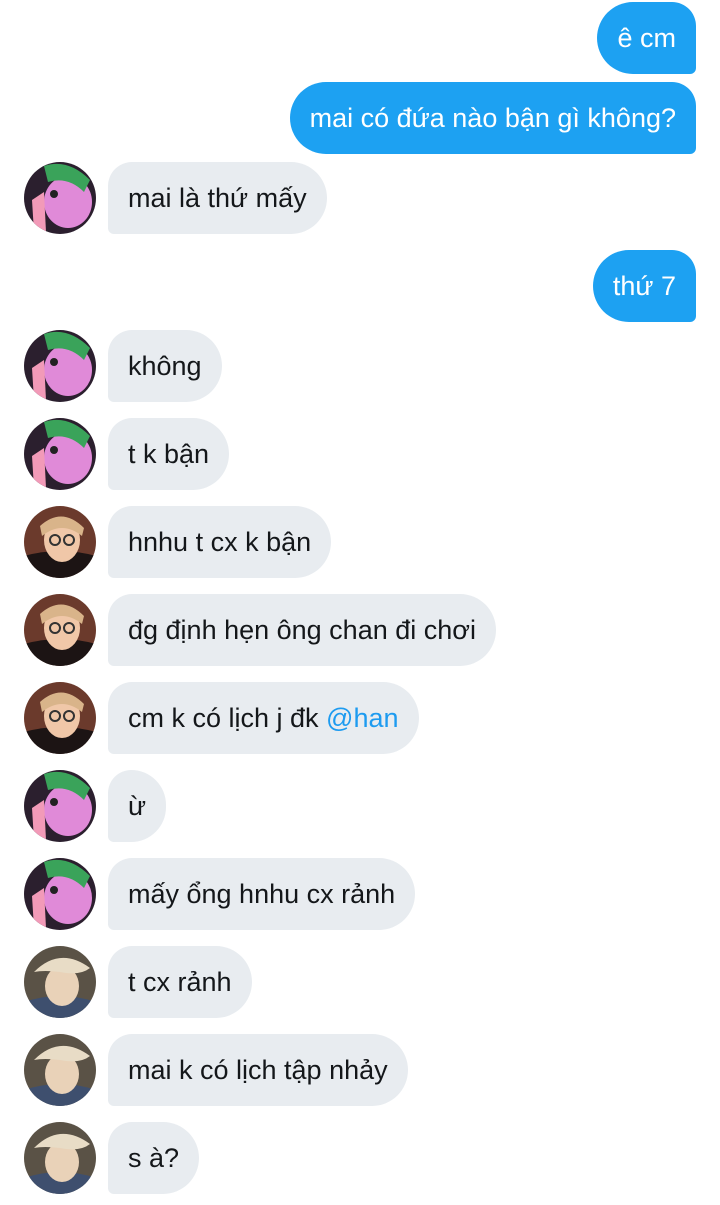 Image resolution: width=720 pixels, height=1205 pixels. What do you see at coordinates (137, 806) in the screenshot?
I see `incoming-bubble: ừ` at bounding box center [137, 806].